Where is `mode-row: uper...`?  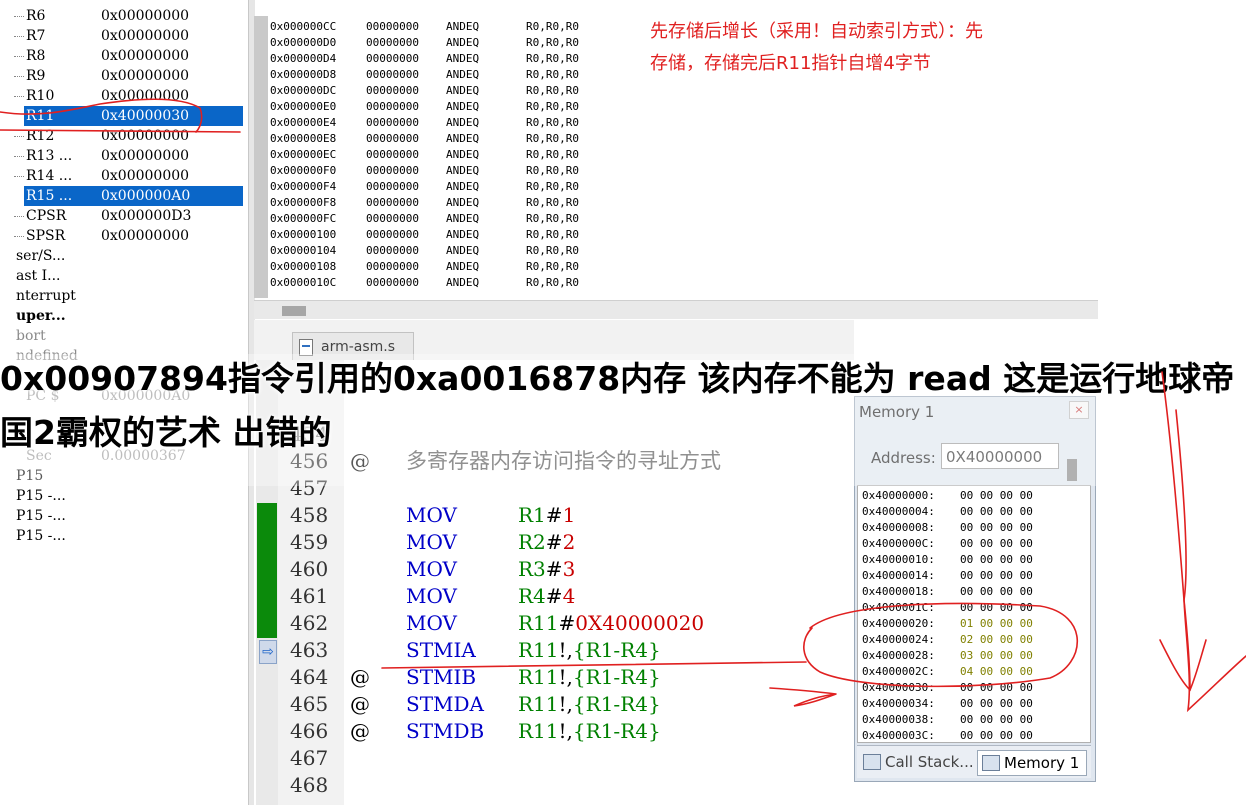
mode-row: uper... is located at coordinates (41, 316).